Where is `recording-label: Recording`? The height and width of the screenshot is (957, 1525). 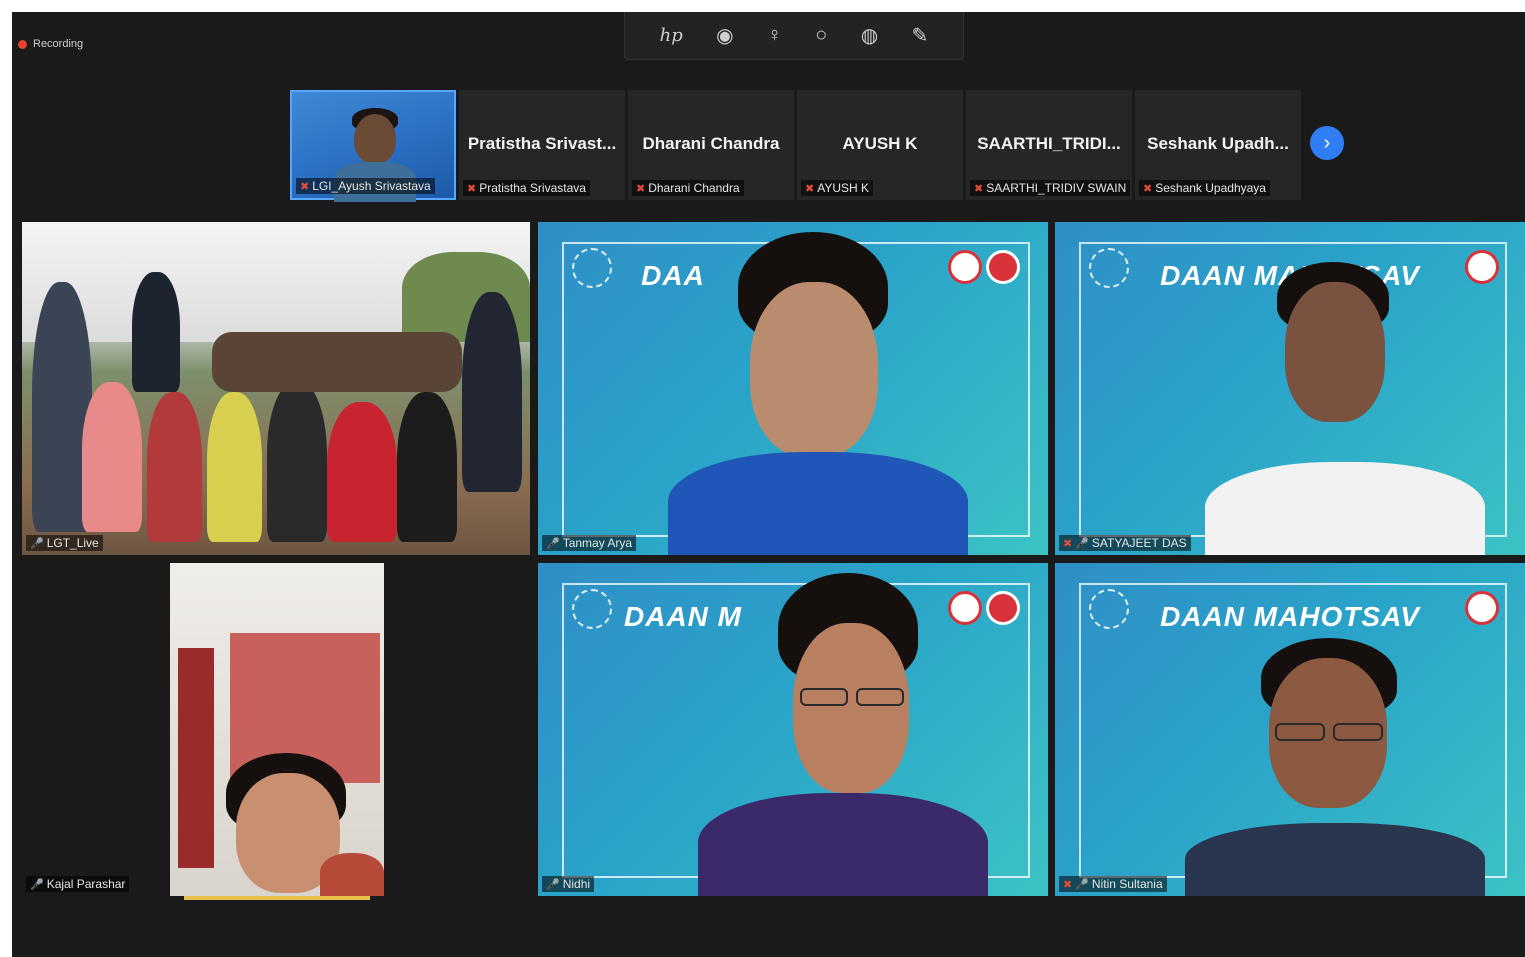 recording-label: Recording is located at coordinates (58, 44).